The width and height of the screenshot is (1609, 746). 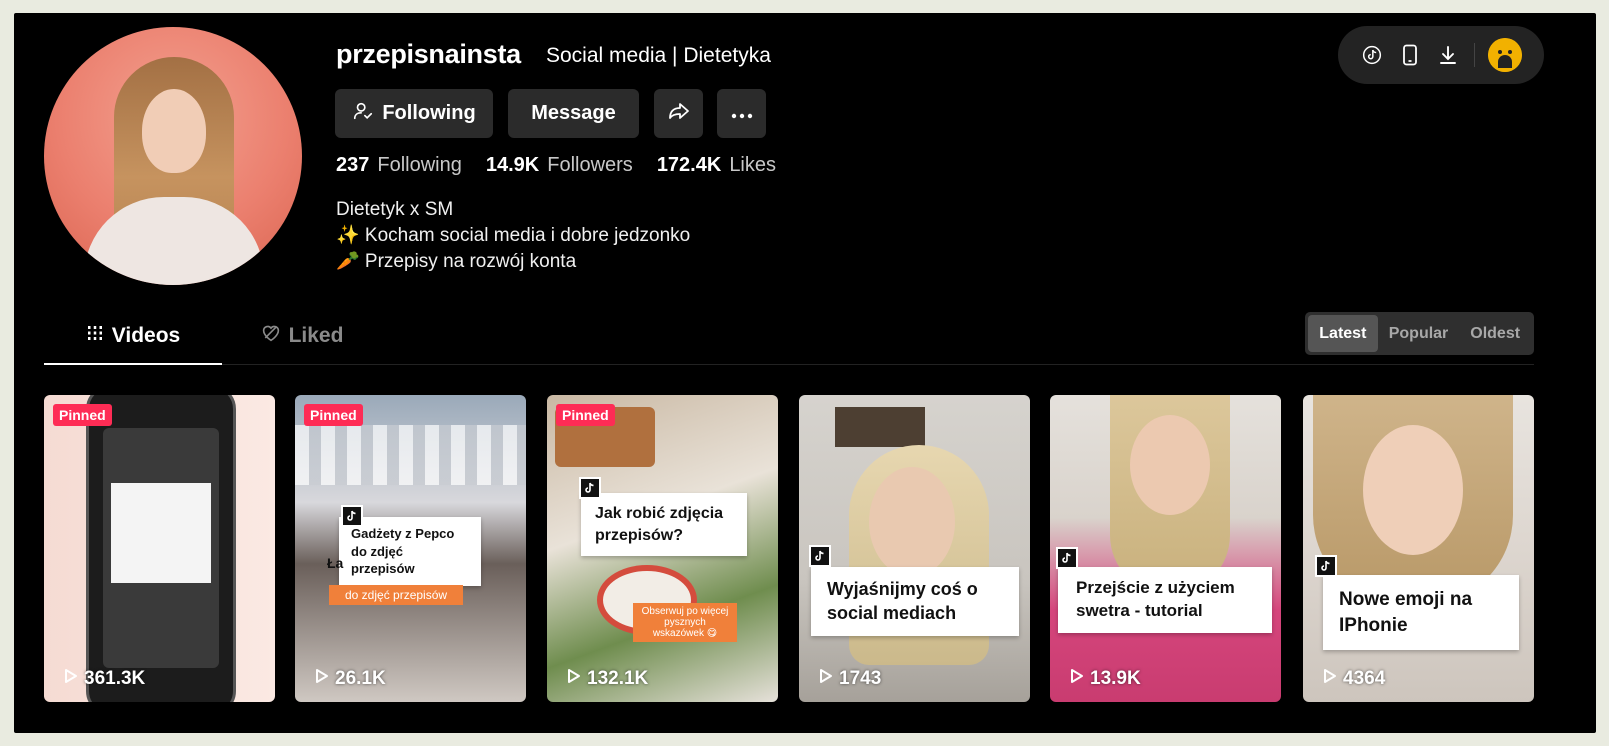 What do you see at coordinates (607, 679) in the screenshot?
I see `view-count: 132.1K` at bounding box center [607, 679].